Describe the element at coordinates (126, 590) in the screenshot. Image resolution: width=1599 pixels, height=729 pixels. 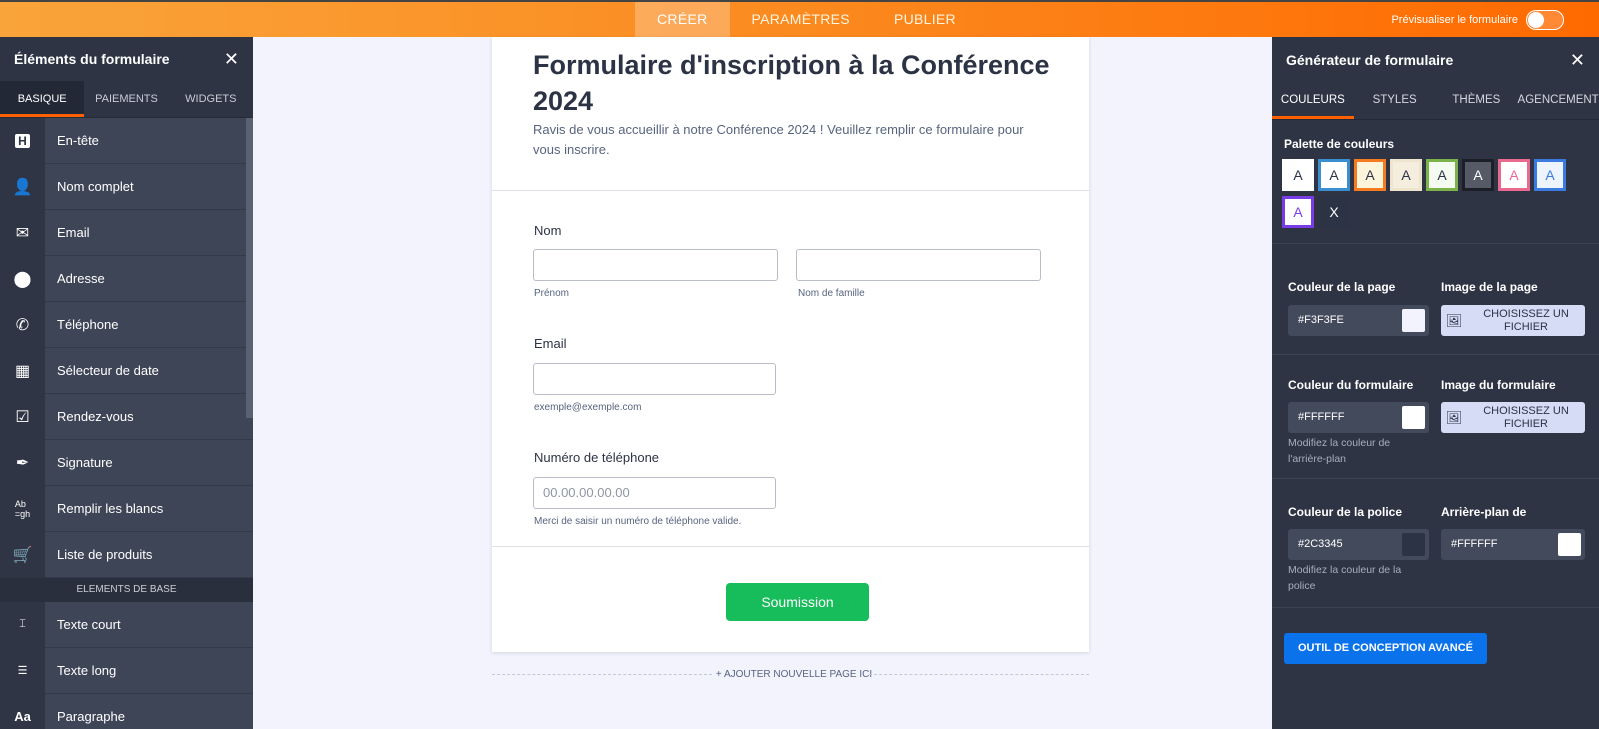
I see `section-elements-de-base: ELEMENTS DE BASE` at that location.